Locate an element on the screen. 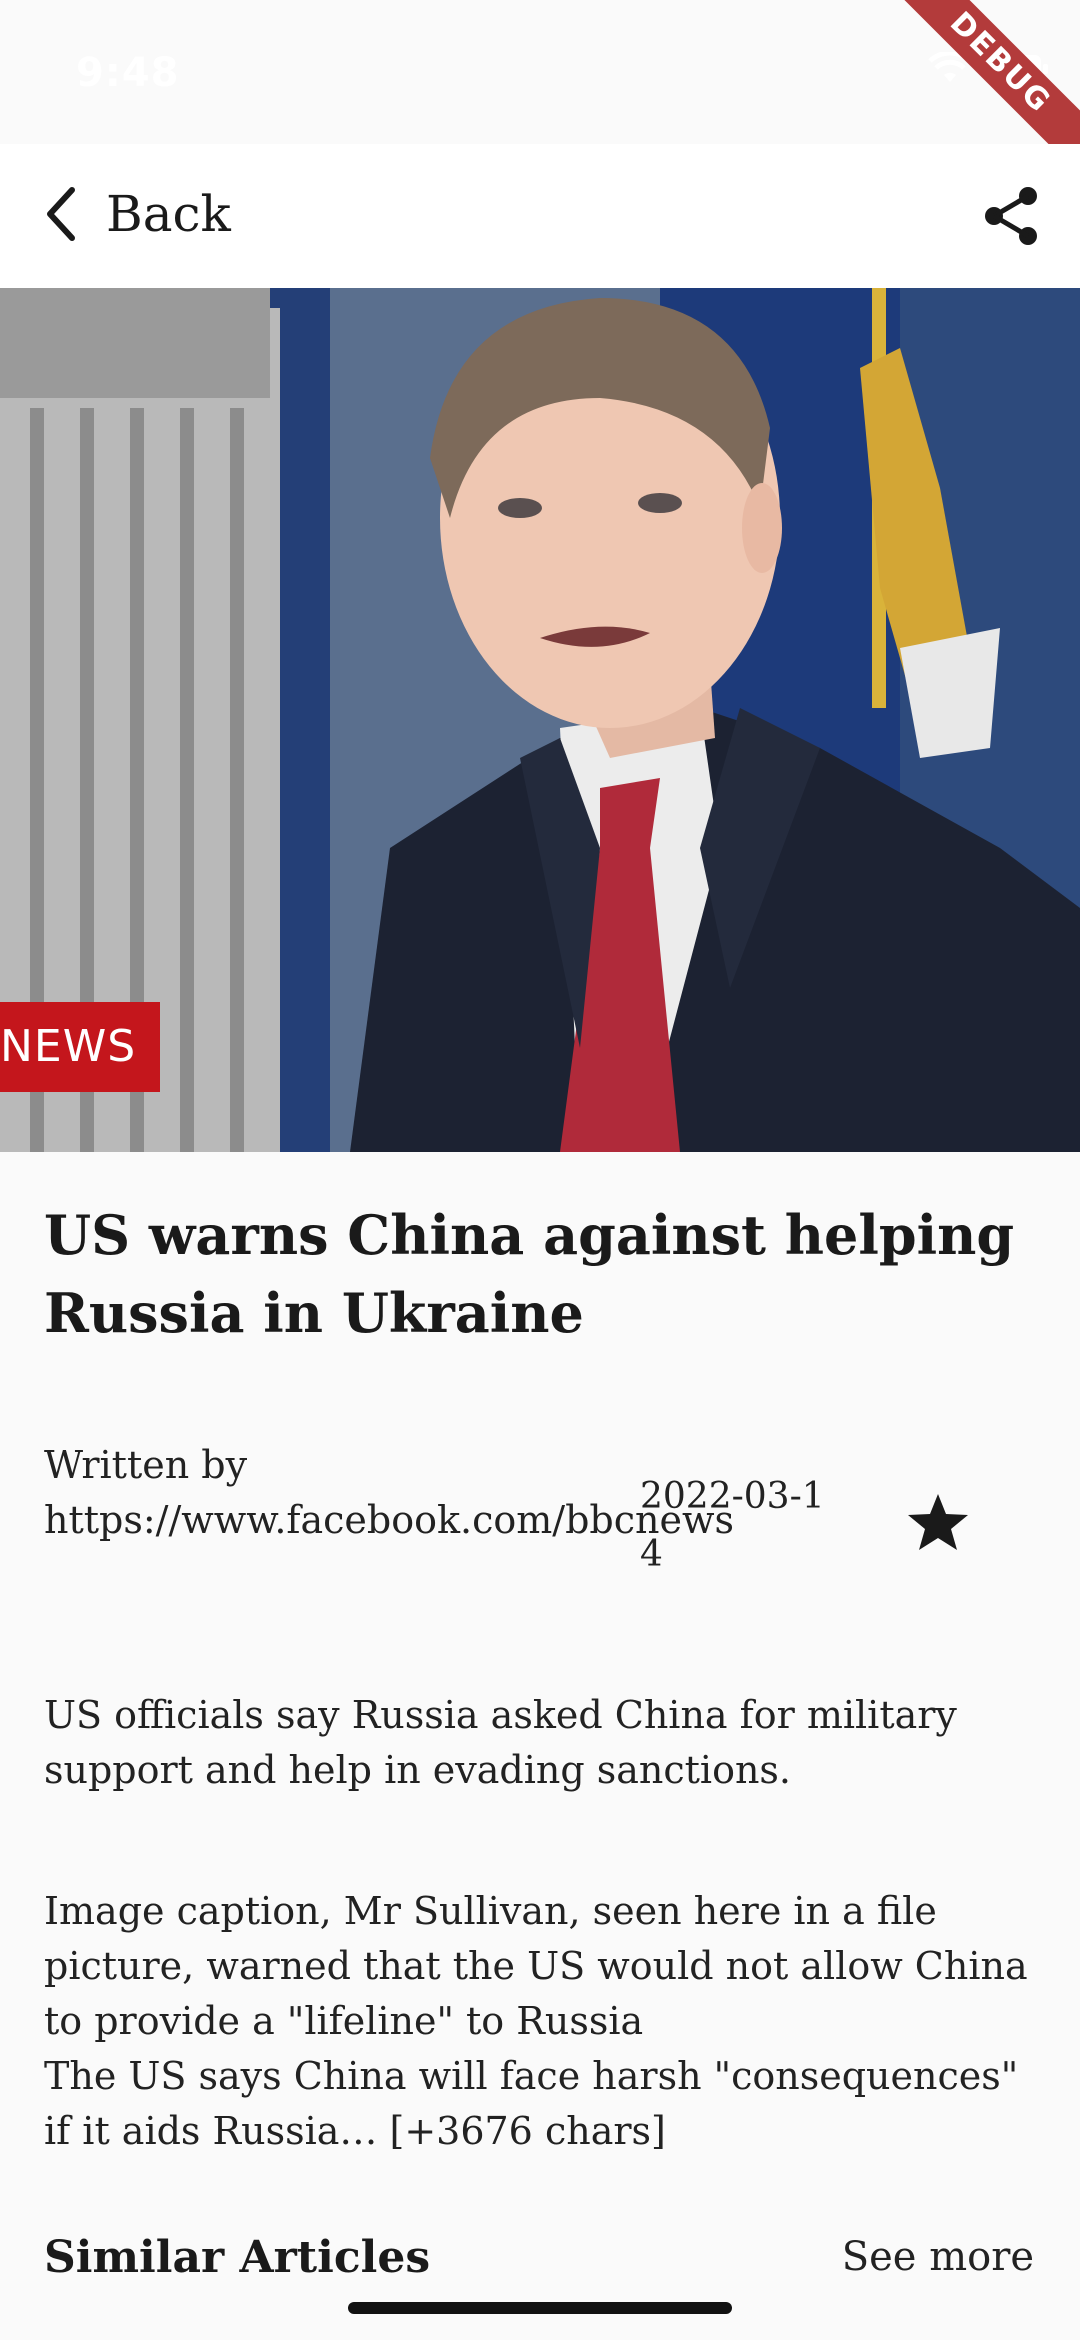  back-button: Back is located at coordinates (135, 214).